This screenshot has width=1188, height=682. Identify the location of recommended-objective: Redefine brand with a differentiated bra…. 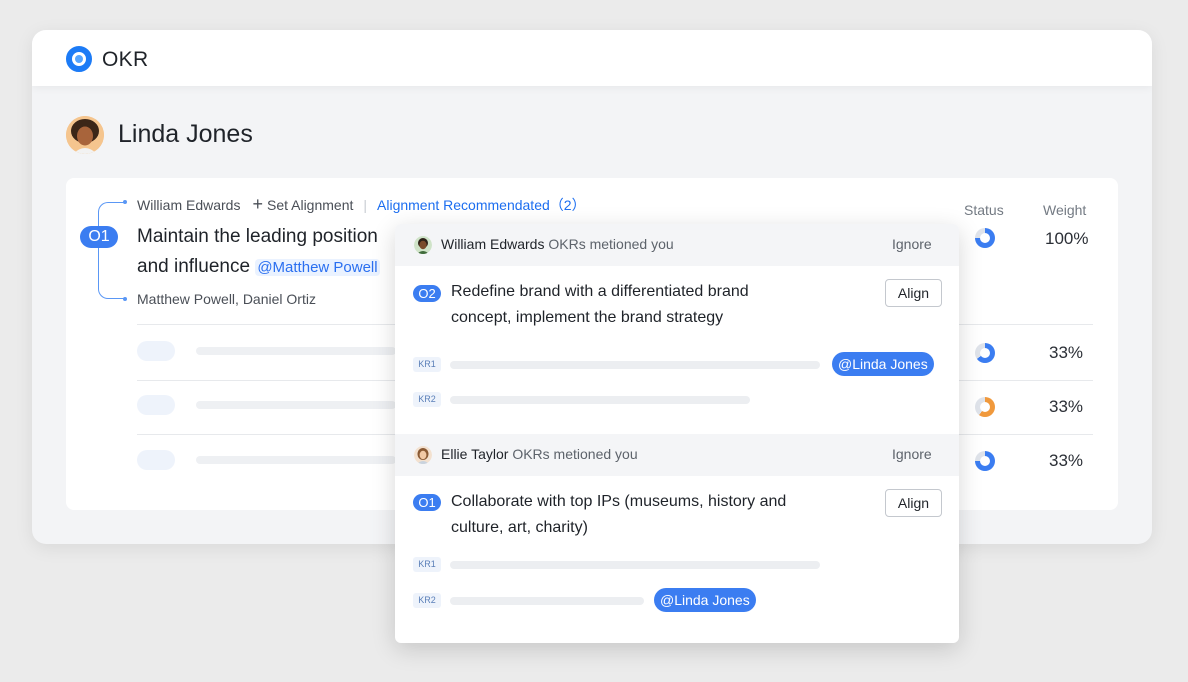
(600, 304).